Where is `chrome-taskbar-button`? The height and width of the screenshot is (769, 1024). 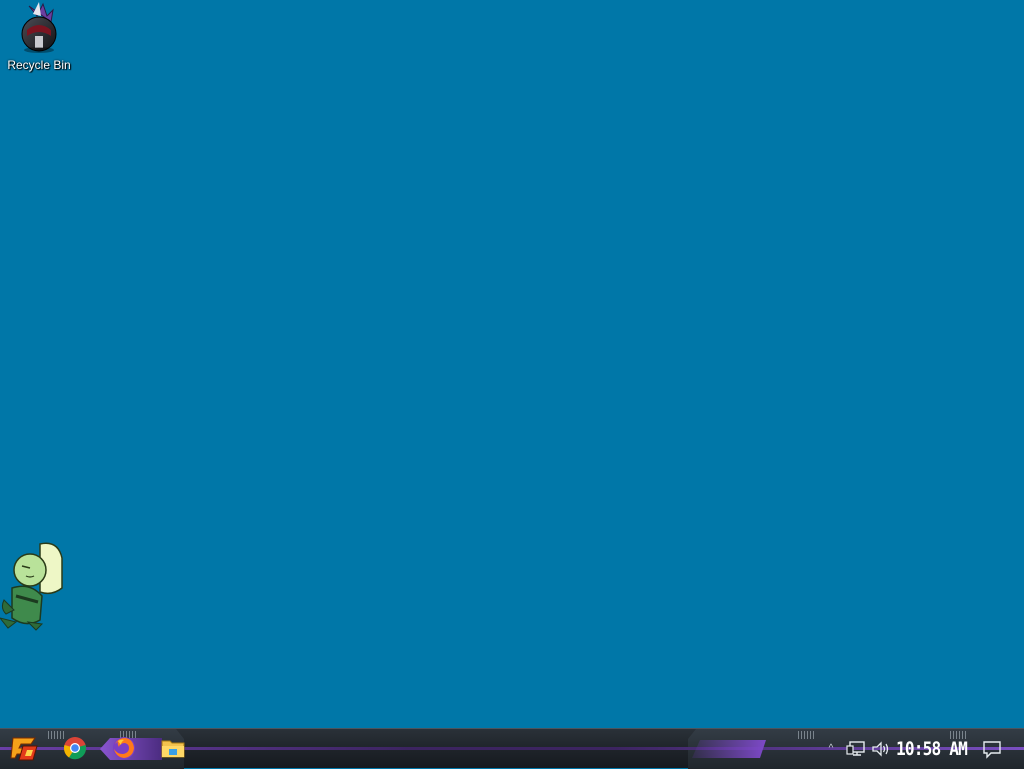
chrome-taskbar-button is located at coordinates (75, 750).